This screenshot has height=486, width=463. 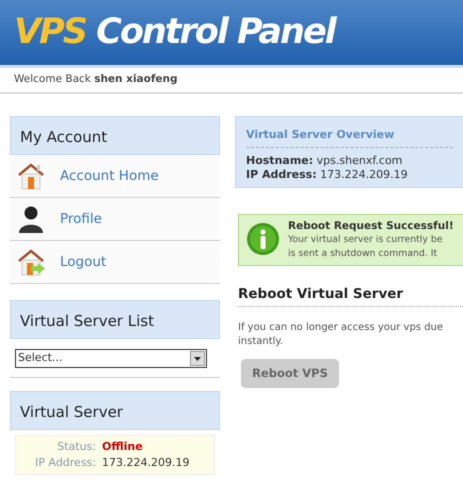 I want to click on panel-heading: Virtual Server List, so click(x=115, y=319).